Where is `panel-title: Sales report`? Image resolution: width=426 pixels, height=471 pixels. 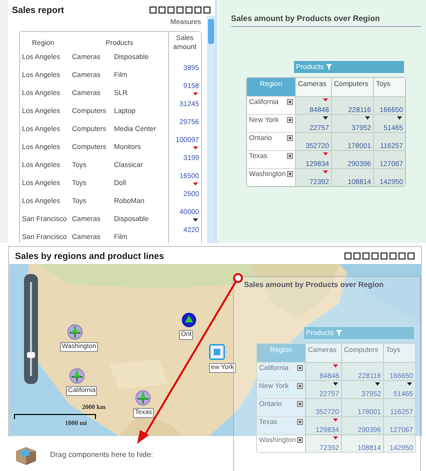 panel-title: Sales report is located at coordinates (38, 10).